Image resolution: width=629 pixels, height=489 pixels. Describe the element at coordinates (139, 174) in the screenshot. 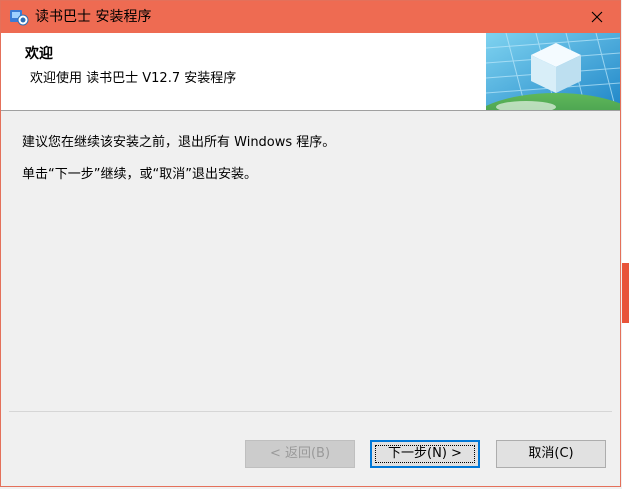

I see `instruction-text-2: 单击“下一步”继续，或“取消”退出安装。` at that location.